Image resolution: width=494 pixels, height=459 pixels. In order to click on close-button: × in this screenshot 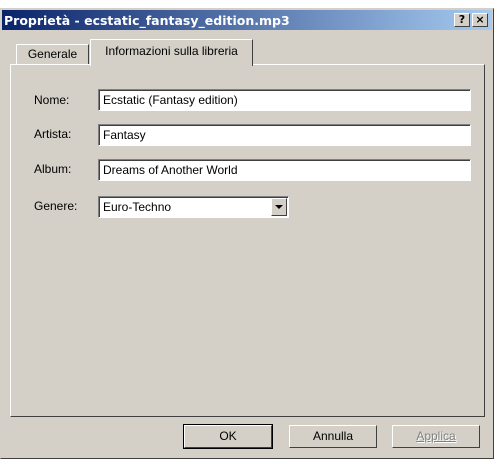, I will do `click(480, 20)`.